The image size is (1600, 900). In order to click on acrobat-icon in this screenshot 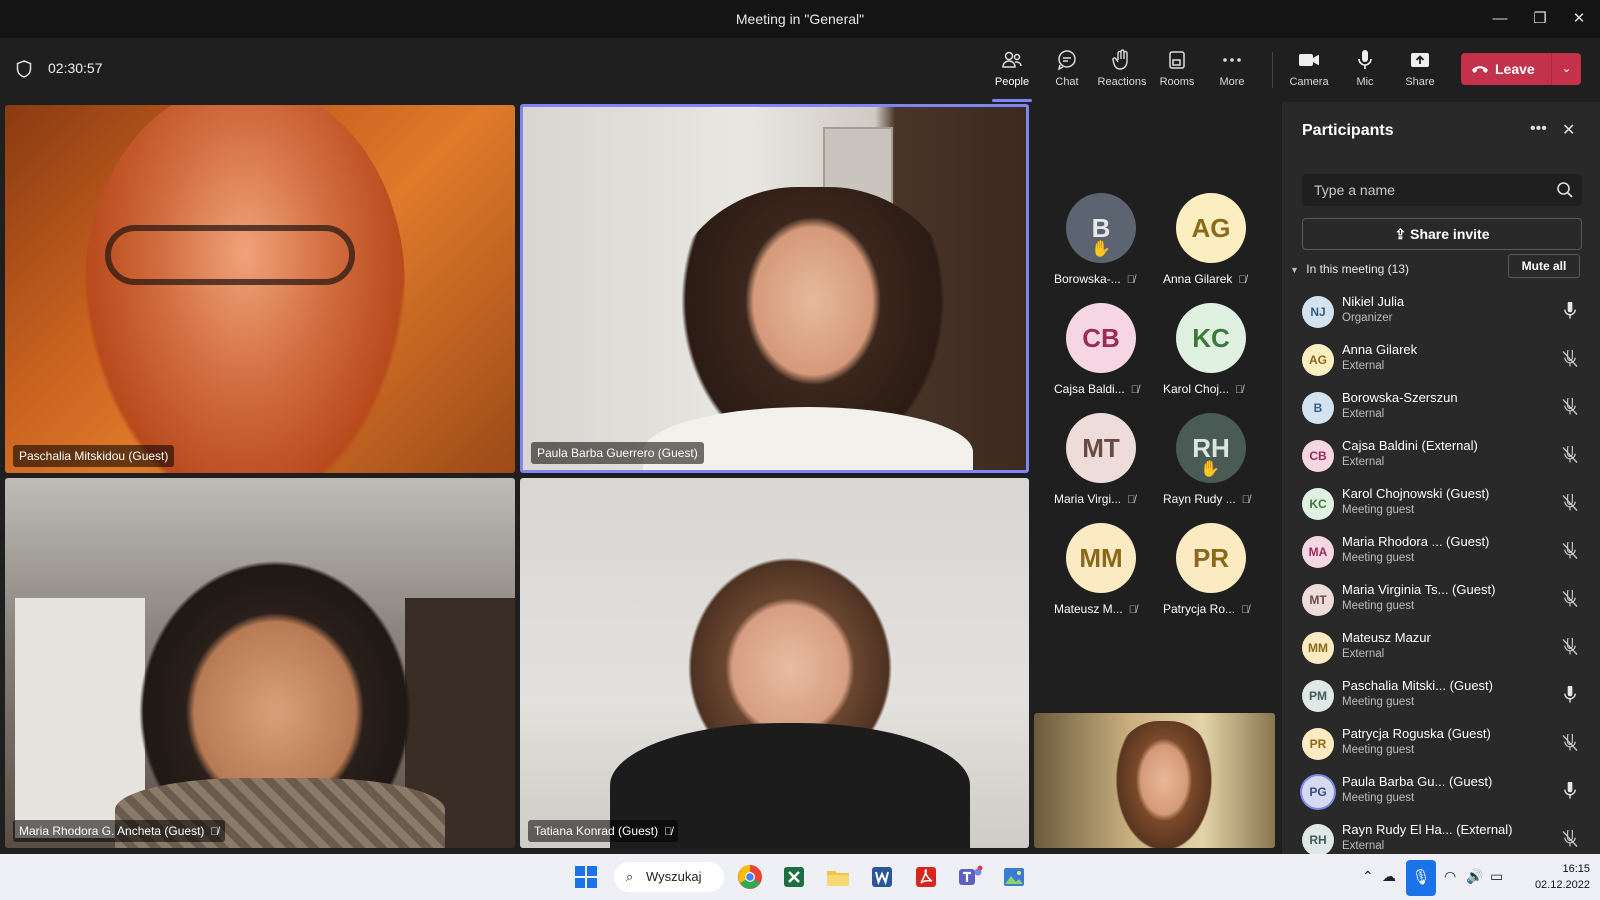, I will do `click(926, 877)`.